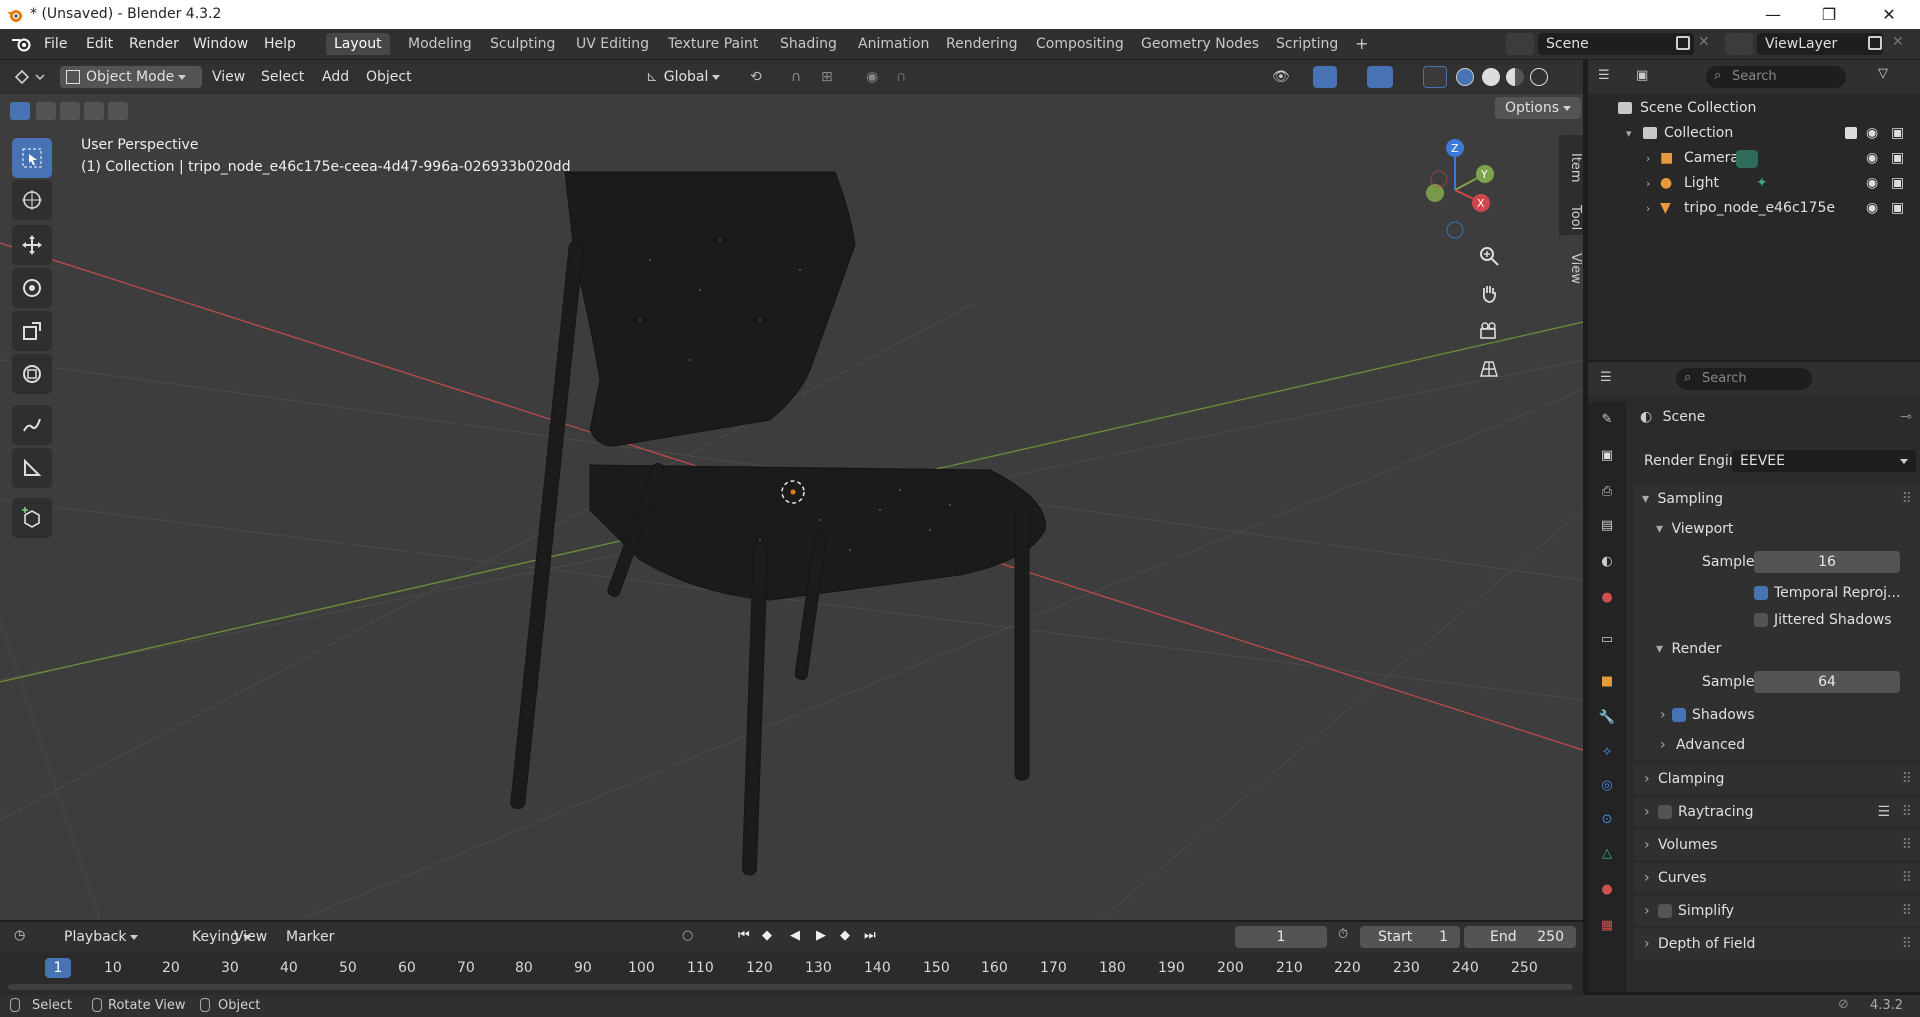 The height and width of the screenshot is (1017, 1920). Describe the element at coordinates (1907, 878) in the screenshot. I see `curves-drag-handle-icon: ⠿` at that location.